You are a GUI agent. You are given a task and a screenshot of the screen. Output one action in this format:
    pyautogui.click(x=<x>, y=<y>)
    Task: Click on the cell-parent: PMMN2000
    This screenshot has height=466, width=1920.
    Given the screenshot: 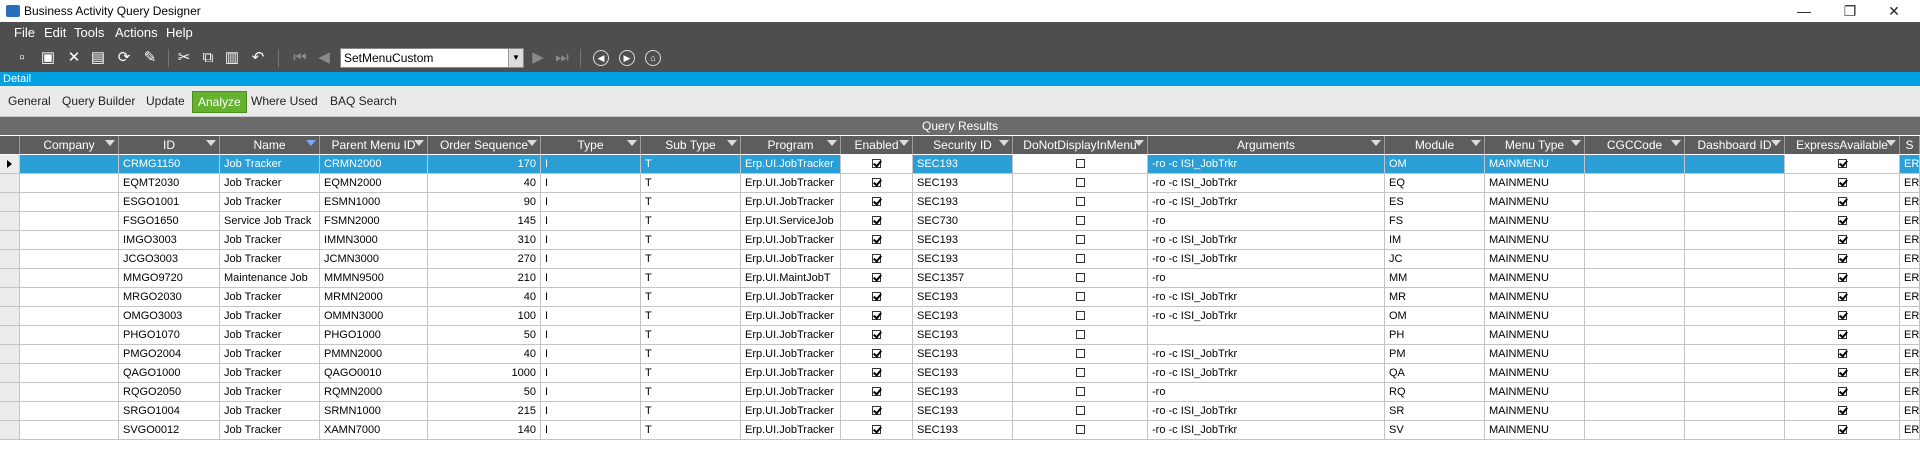 What is the action you would take?
    pyautogui.click(x=374, y=354)
    